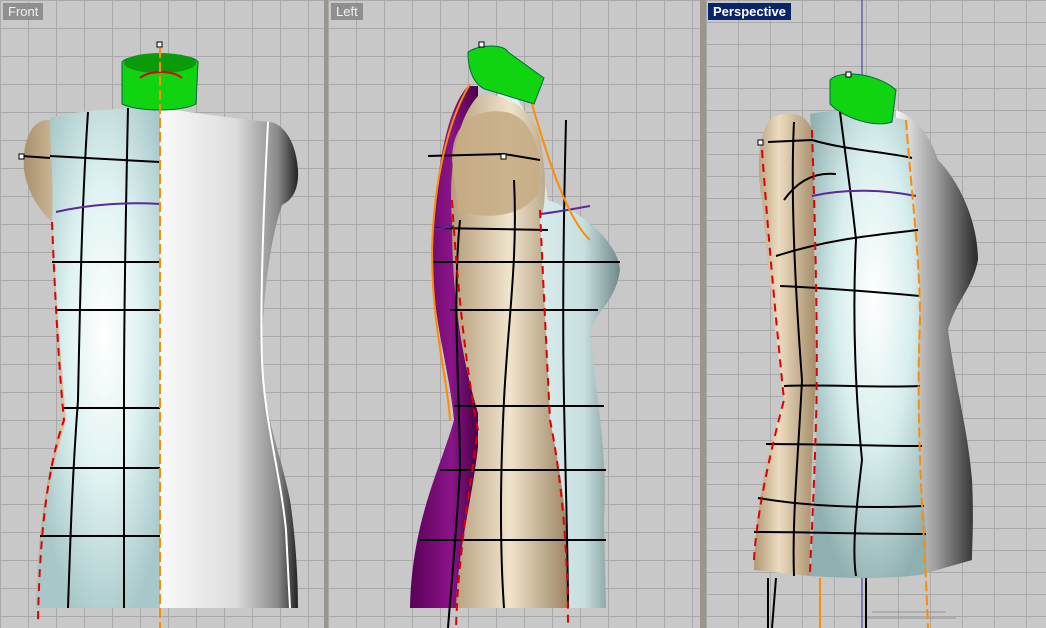 The image size is (1046, 628). What do you see at coordinates (785, 345) in the screenshot?
I see `persp-arm` at bounding box center [785, 345].